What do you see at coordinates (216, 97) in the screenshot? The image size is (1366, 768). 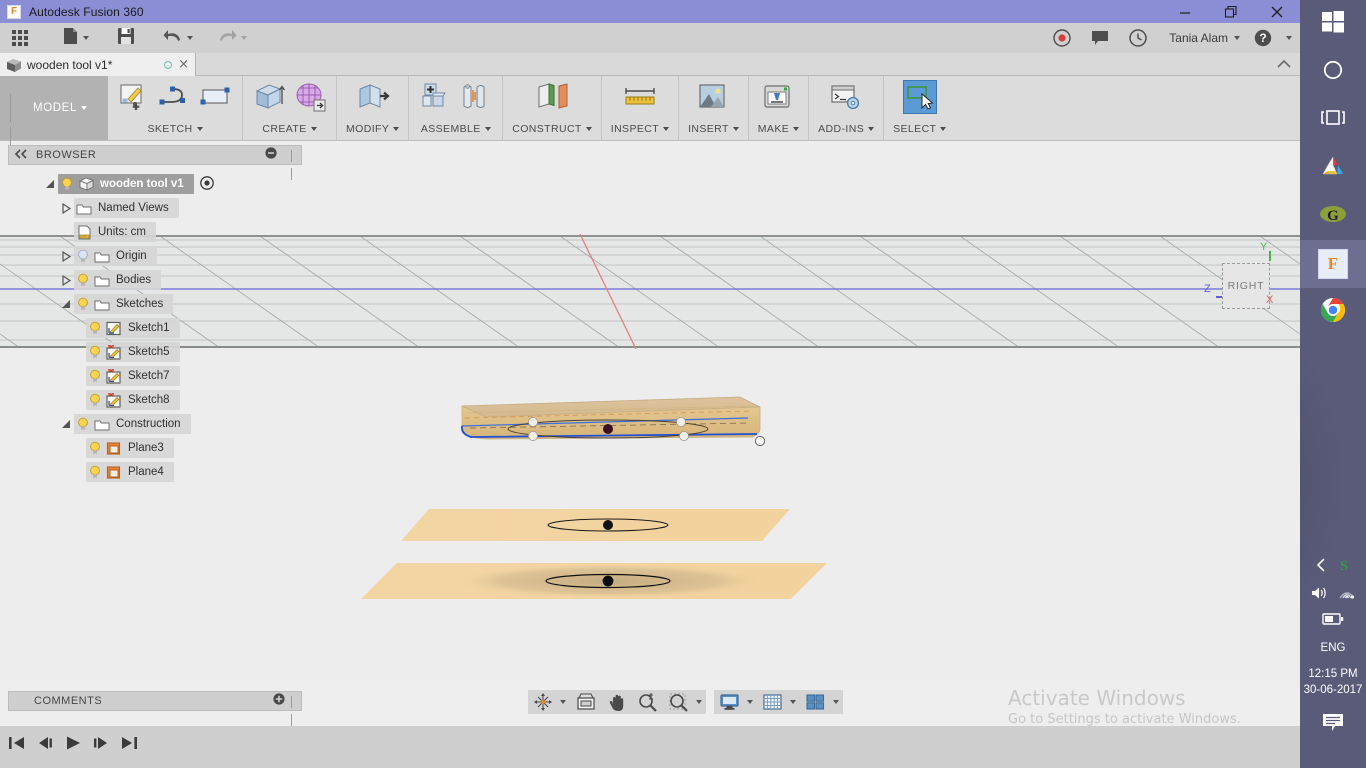 I see `rectangle-icon` at bounding box center [216, 97].